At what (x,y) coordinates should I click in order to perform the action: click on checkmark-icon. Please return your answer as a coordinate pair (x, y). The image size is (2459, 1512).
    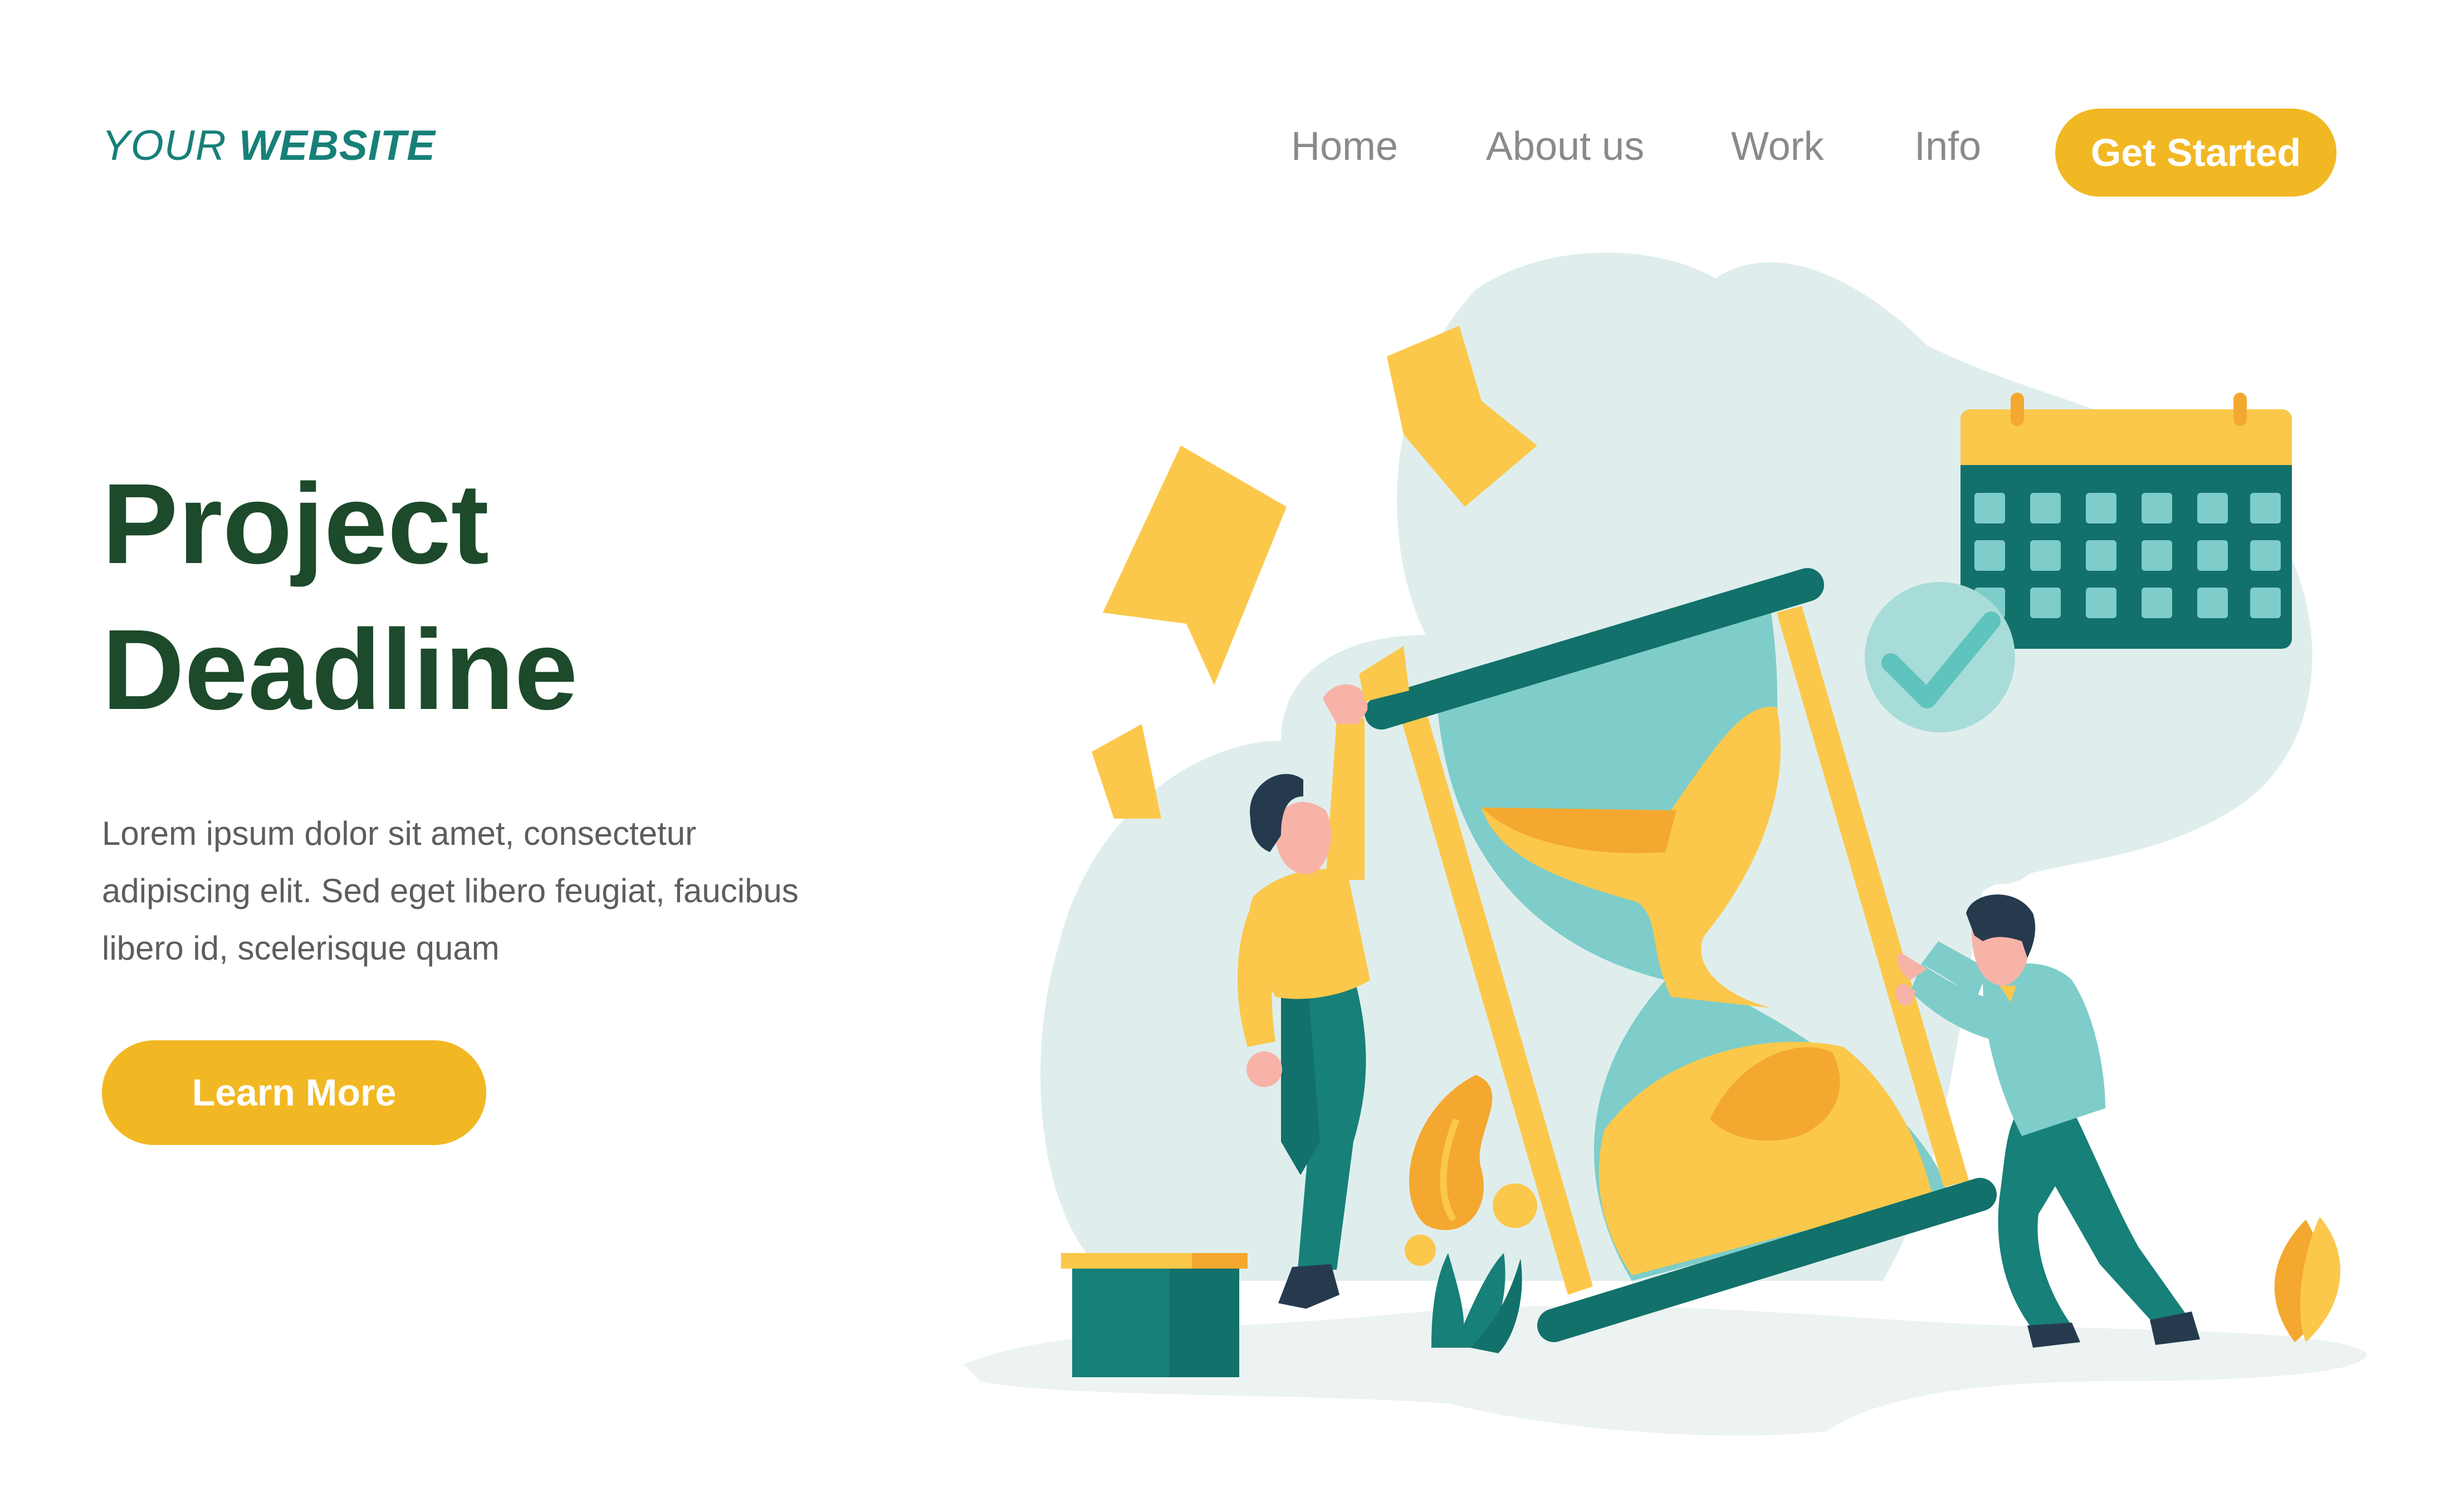
    Looking at the image, I should click on (1940, 657).